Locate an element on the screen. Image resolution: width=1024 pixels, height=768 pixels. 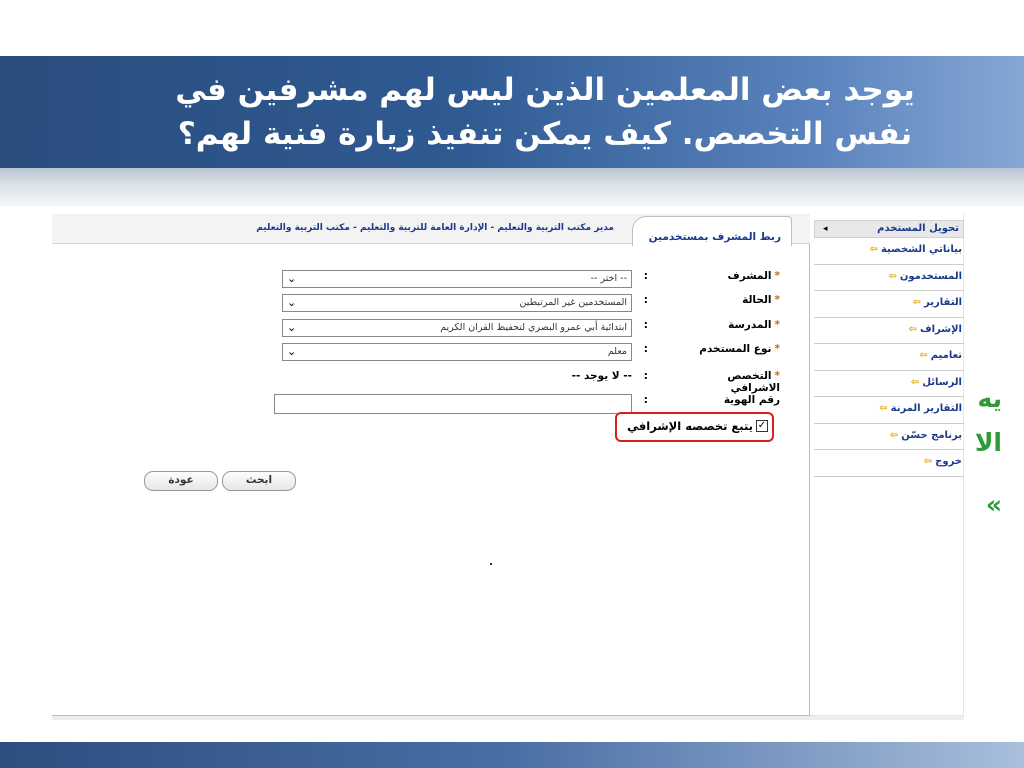
follow-specialty-label: يتبع تخصصه الإشرافي is located at coordinates (690, 426).